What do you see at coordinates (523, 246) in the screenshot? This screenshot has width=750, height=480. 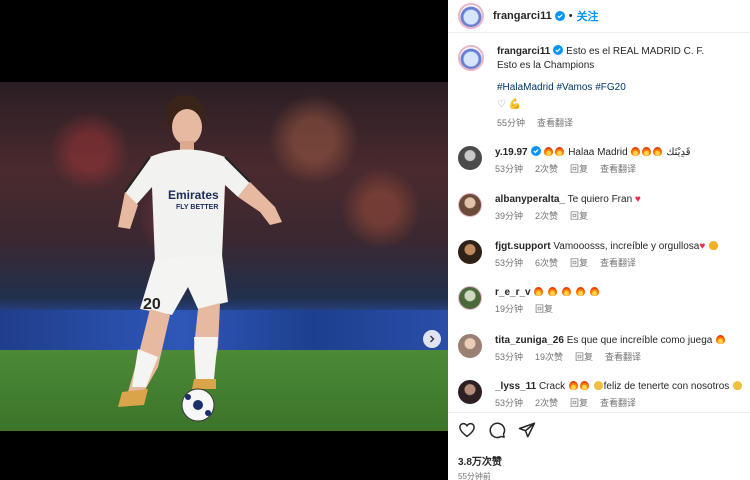 I see `comment-username: fjgt.support` at bounding box center [523, 246].